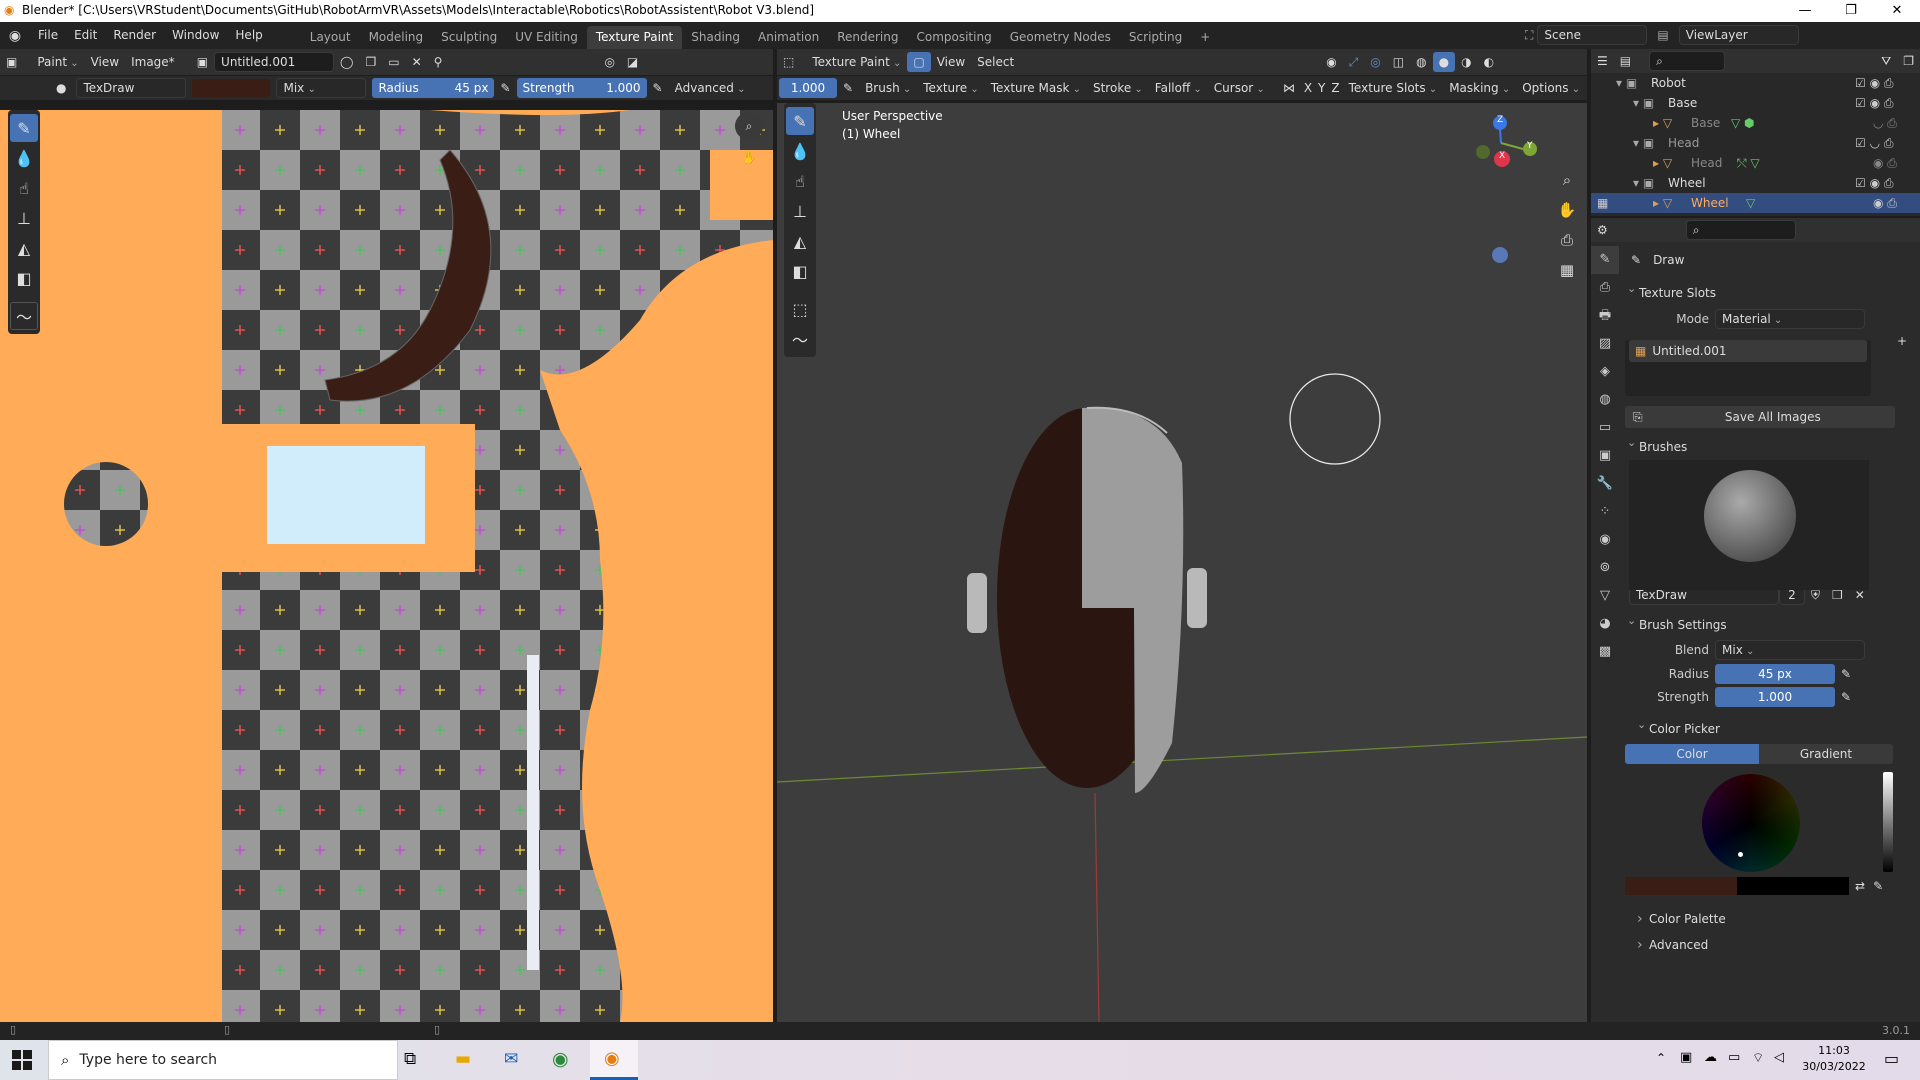  Describe the element at coordinates (463, 1059) in the screenshot. I see `file-explorer-icon: ▬` at that location.